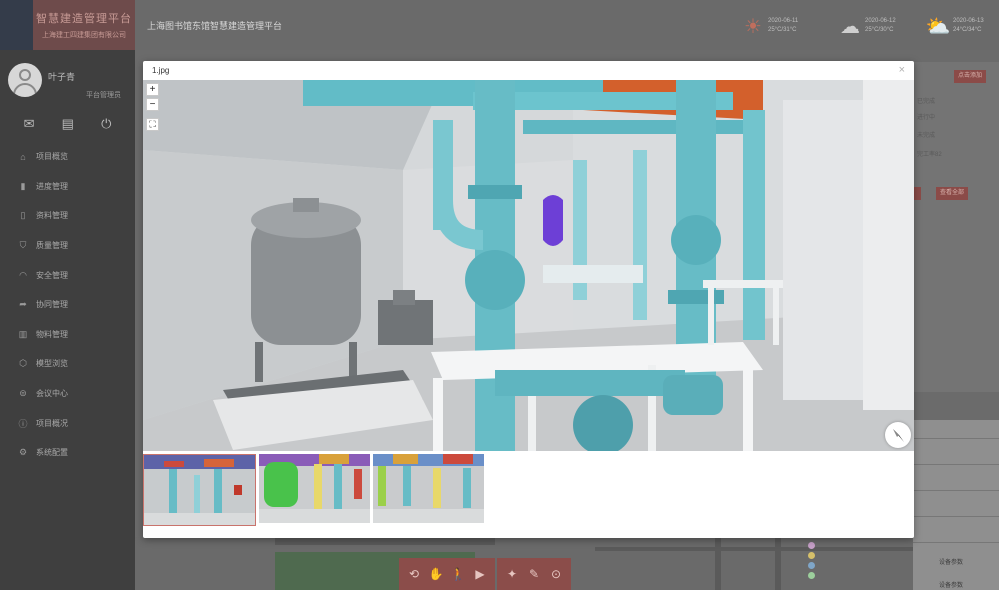 The image size is (999, 590). I want to click on weather-day-3: ⛅ 2020-06-13 24°C/34°C, so click(954, 26).